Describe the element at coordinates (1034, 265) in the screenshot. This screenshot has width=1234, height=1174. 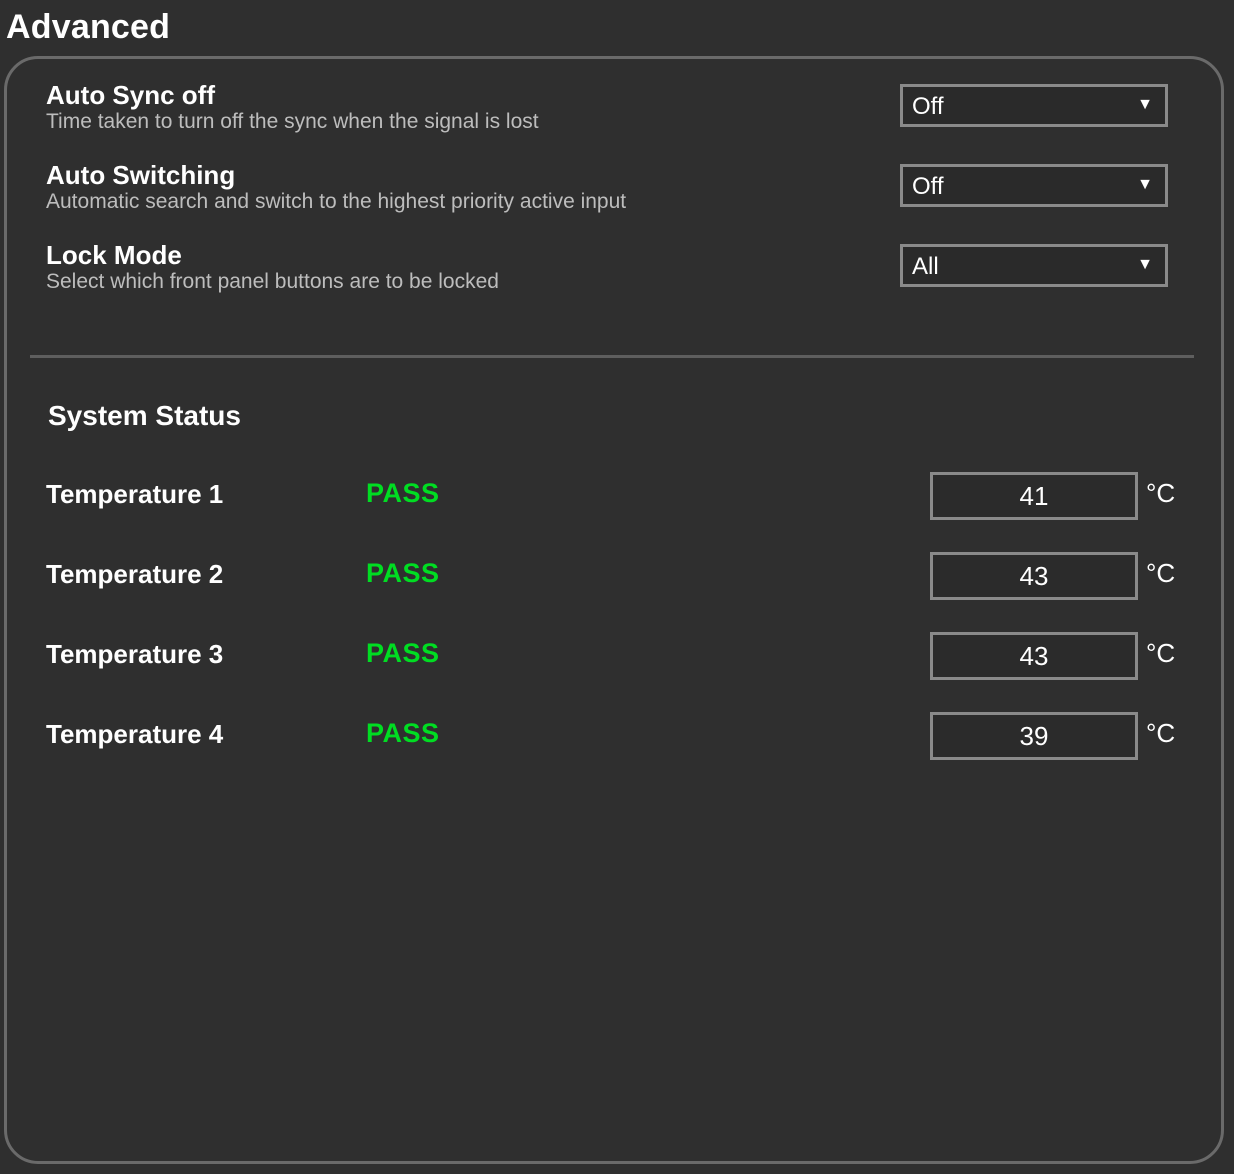
I see `lock-mode-select: All ▼` at that location.